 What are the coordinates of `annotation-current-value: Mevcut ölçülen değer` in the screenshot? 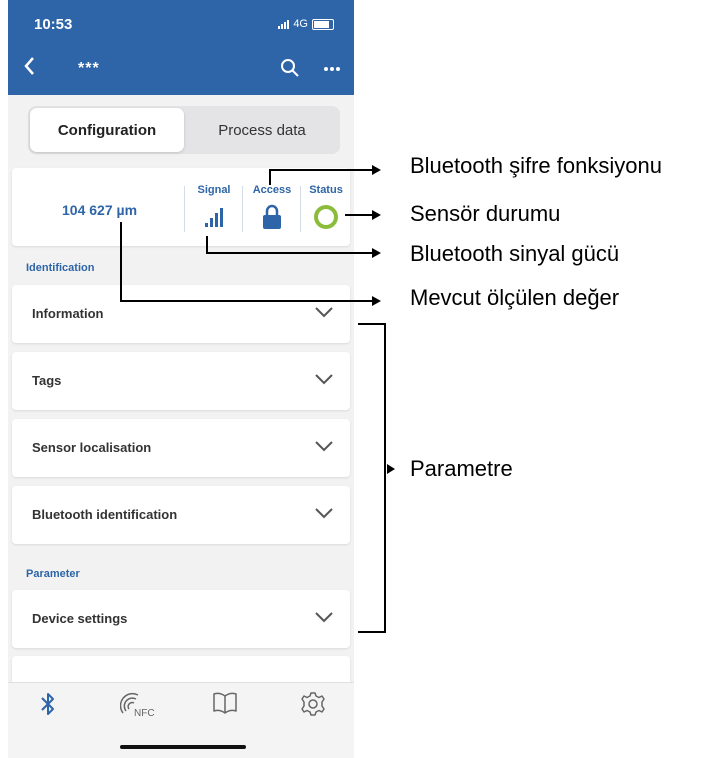 It's located at (515, 297).